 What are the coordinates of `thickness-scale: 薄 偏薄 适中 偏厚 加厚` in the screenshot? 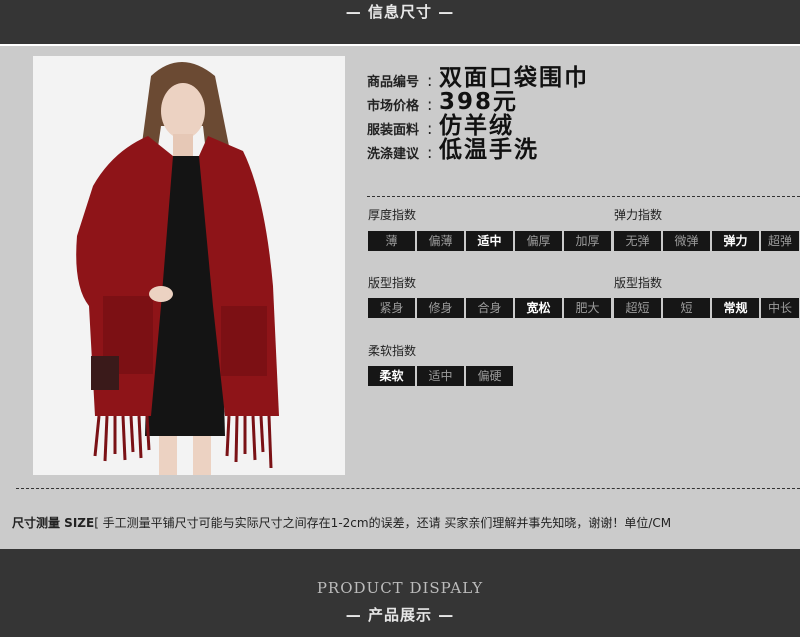 It's located at (490, 241).